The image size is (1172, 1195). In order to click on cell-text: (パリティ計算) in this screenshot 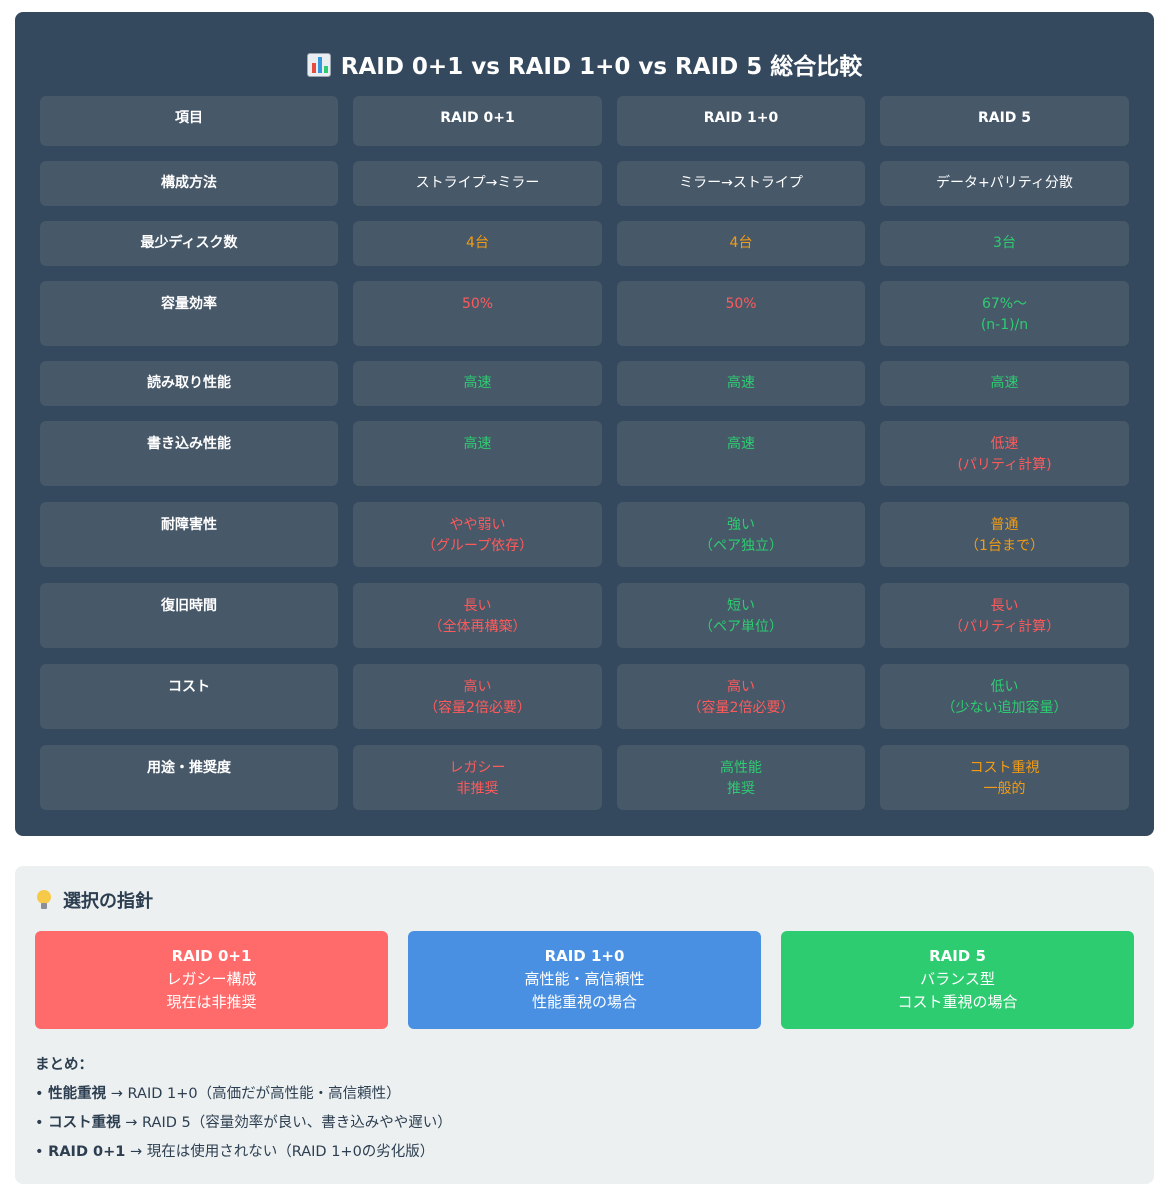, I will do `click(1004, 465)`.